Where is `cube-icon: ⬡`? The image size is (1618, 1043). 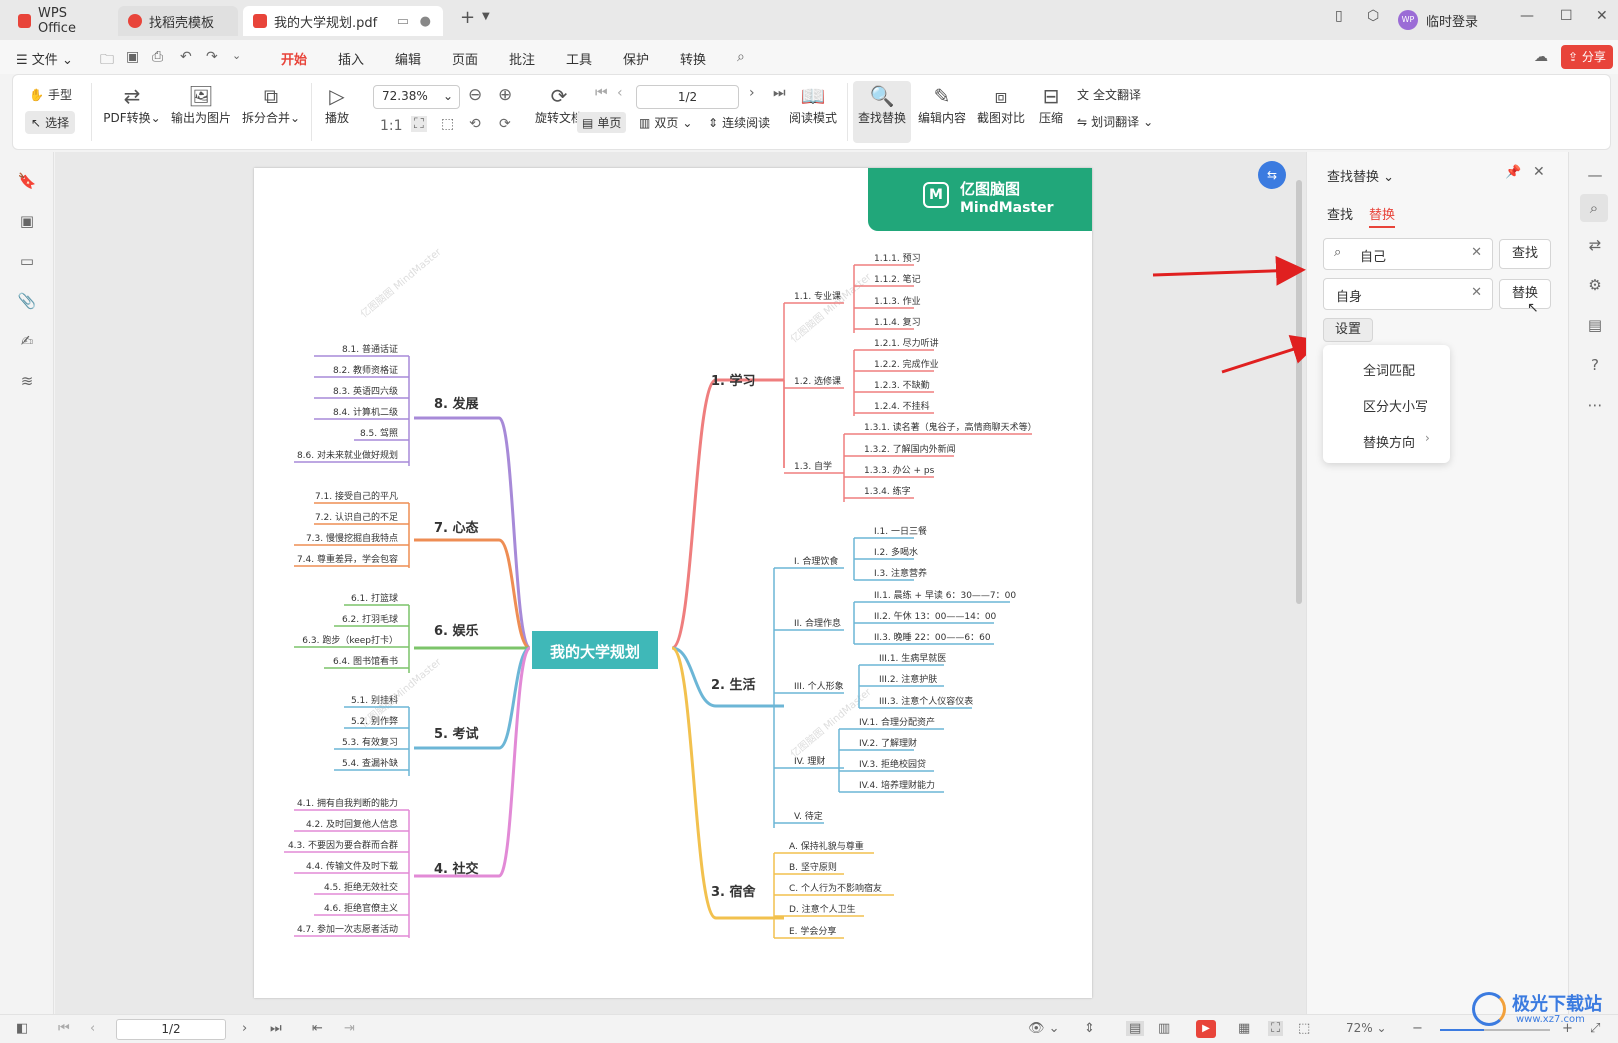
cube-icon: ⬡ is located at coordinates (1373, 16).